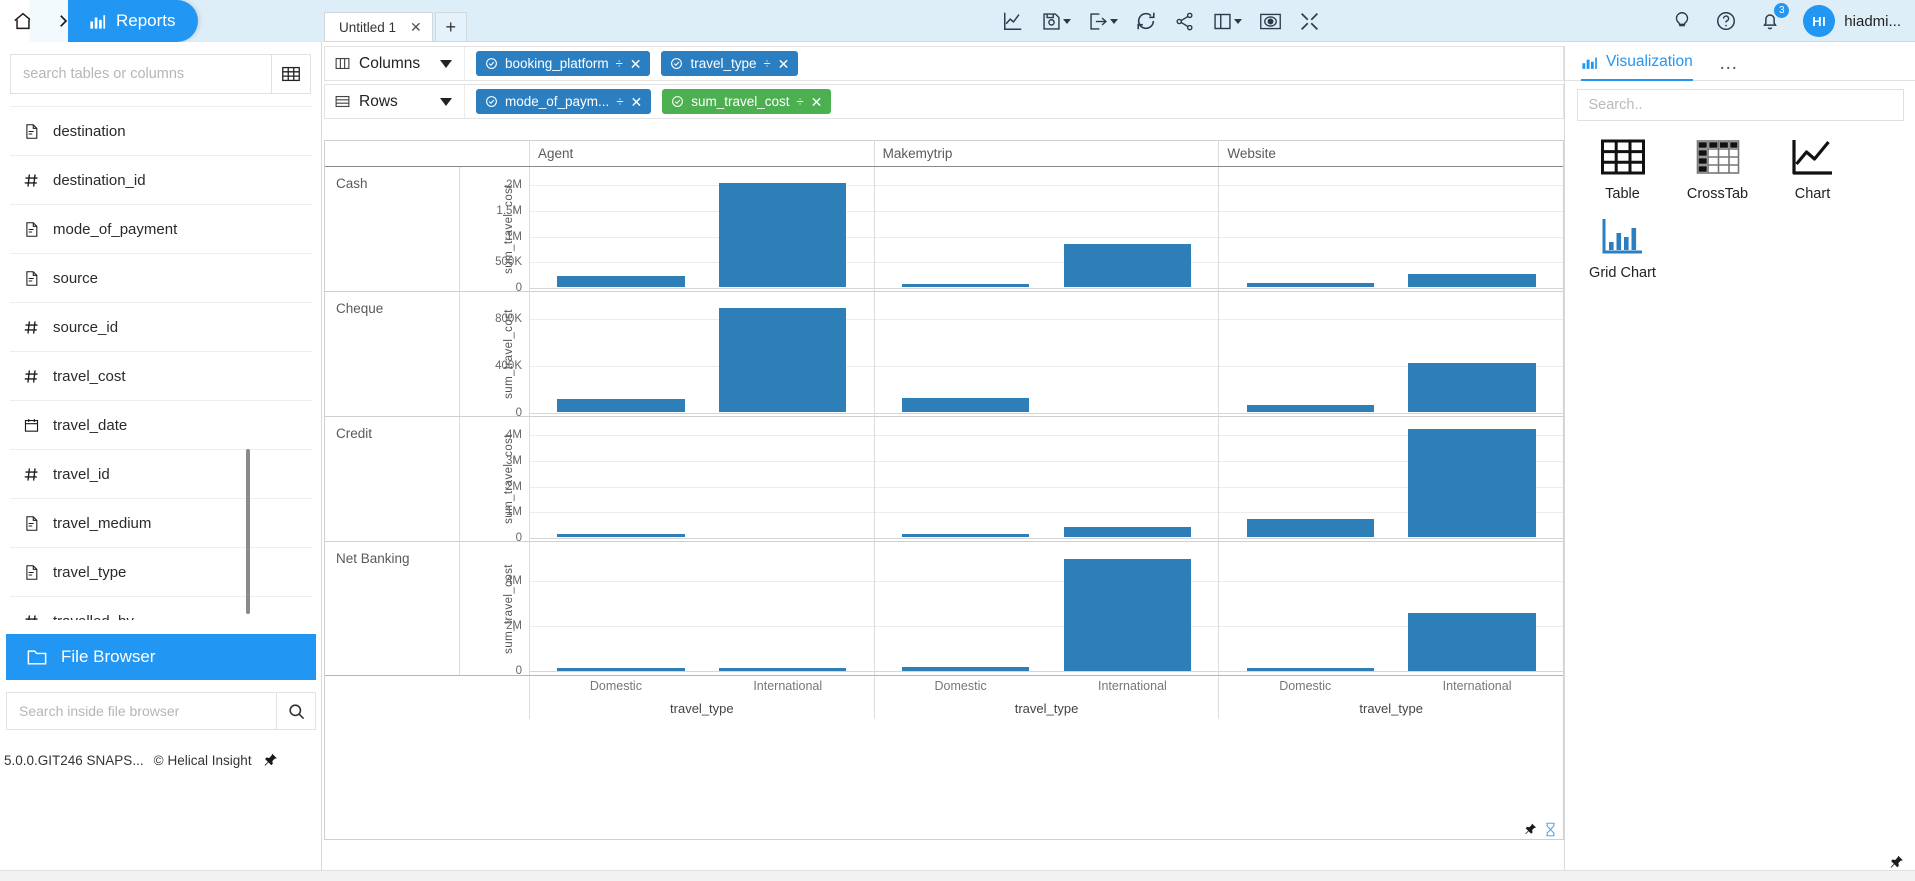 This screenshot has height=881, width=1915. I want to click on share-icon, so click(1184, 21).